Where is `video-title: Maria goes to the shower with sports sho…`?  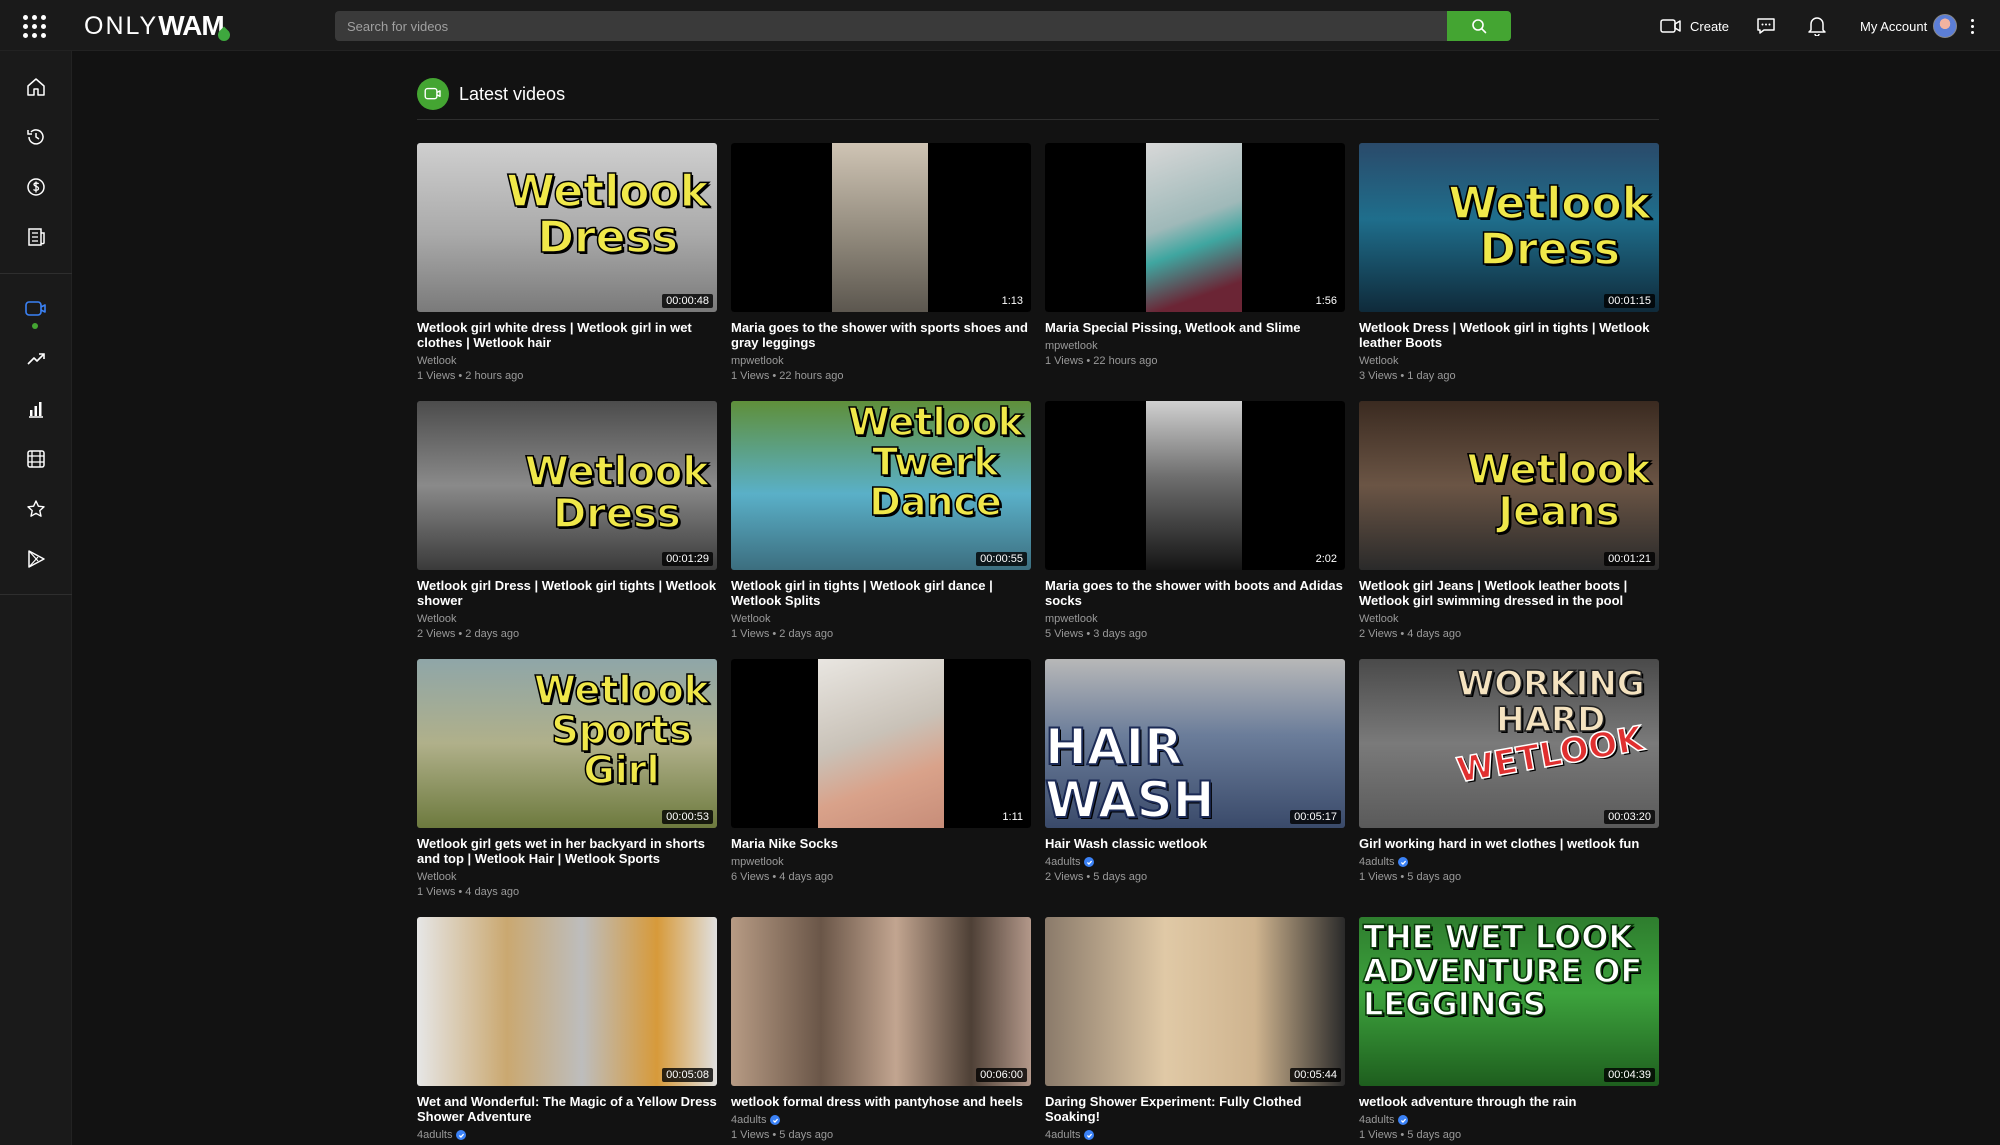 video-title: Maria goes to the shower with sports sho… is located at coordinates (881, 335).